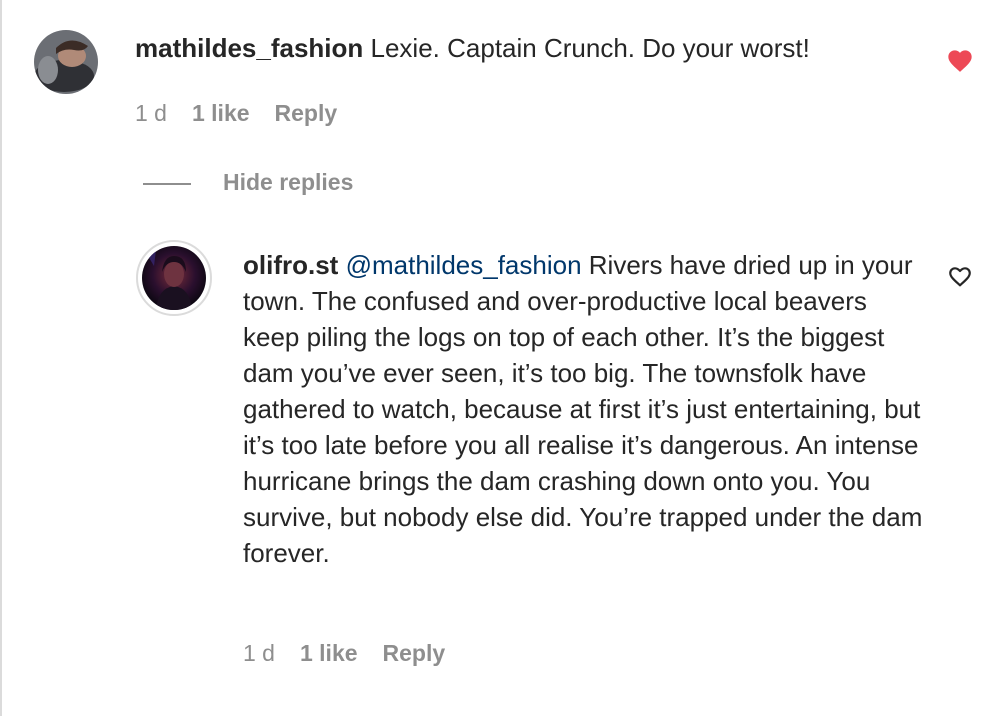 Image resolution: width=1000 pixels, height=716 pixels. Describe the element at coordinates (306, 113) in the screenshot. I see `comment-reply-button: Reply` at that location.